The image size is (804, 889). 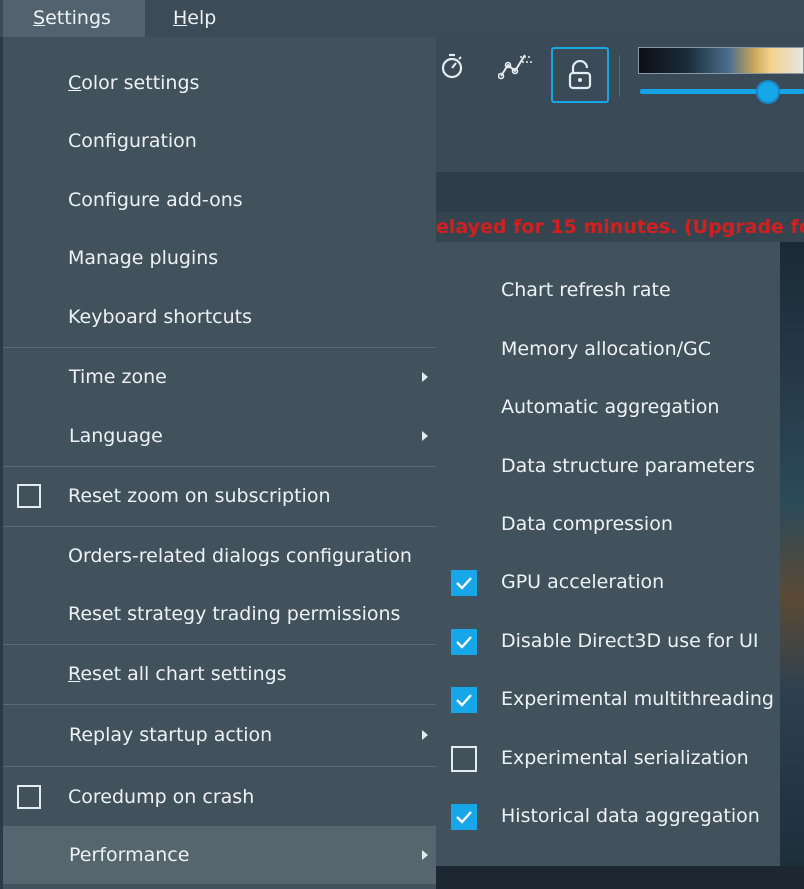 What do you see at coordinates (118, 377) in the screenshot?
I see `menu-item-label: Time zone` at bounding box center [118, 377].